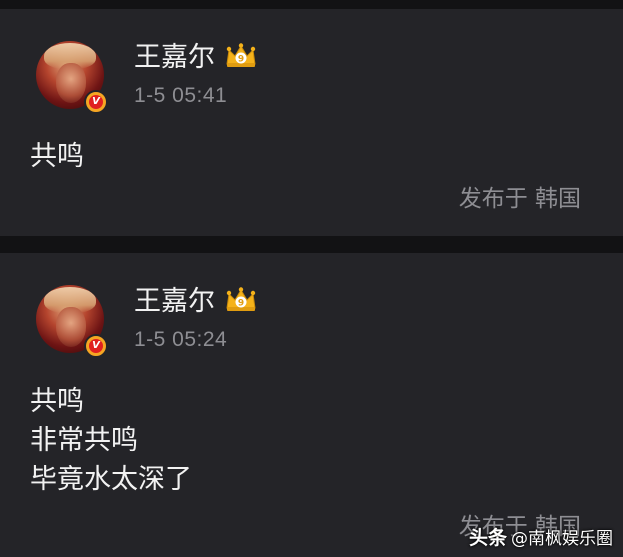  I want to click on content-line: 非常共鸣, so click(84, 440).